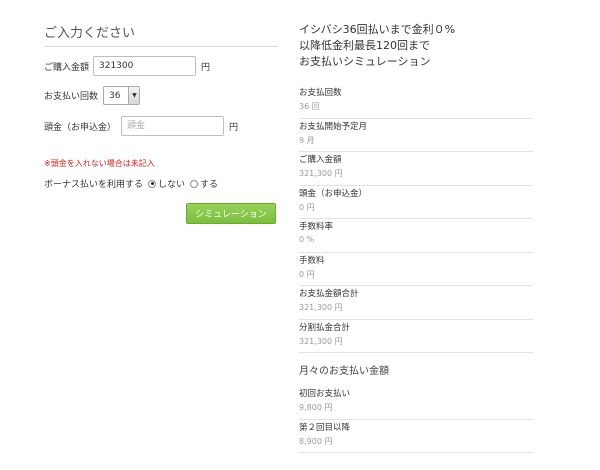  I want to click on bonus-yes-radio, so click(194, 183).